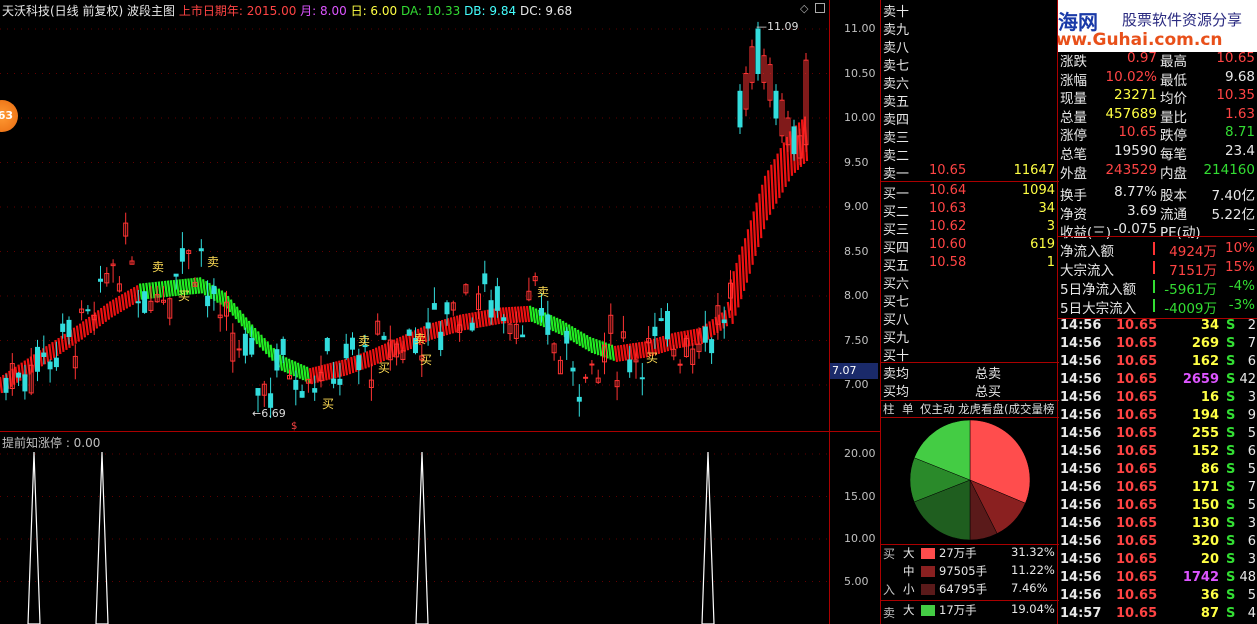 The image size is (1257, 624). What do you see at coordinates (971, 10) in the screenshot?
I see `order-book-row: 卖十` at bounding box center [971, 10].